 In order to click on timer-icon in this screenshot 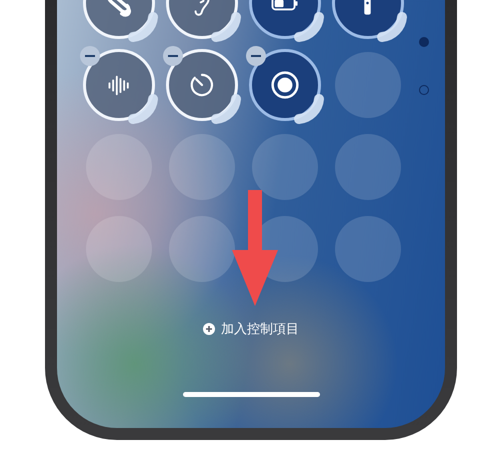, I will do `click(201, 85)`.